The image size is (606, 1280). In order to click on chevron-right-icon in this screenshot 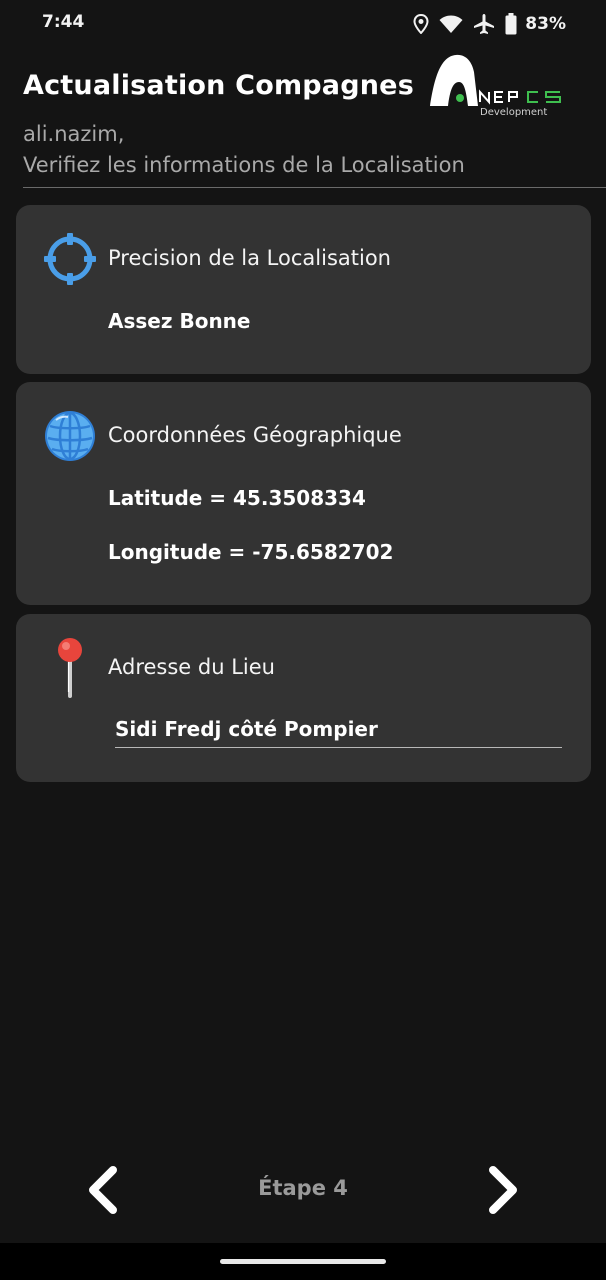, I will do `click(503, 1190)`.